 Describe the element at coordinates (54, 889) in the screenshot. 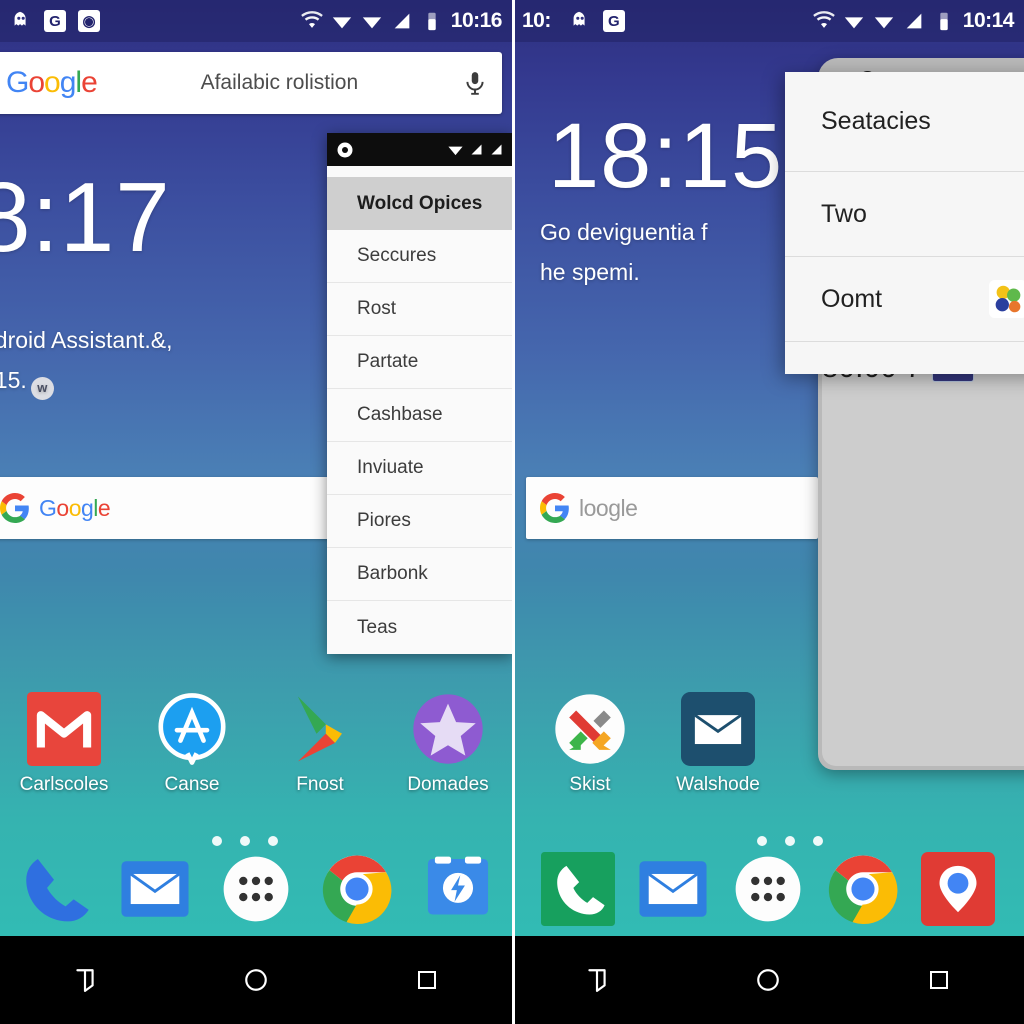

I see `phone-blue-icon` at that location.